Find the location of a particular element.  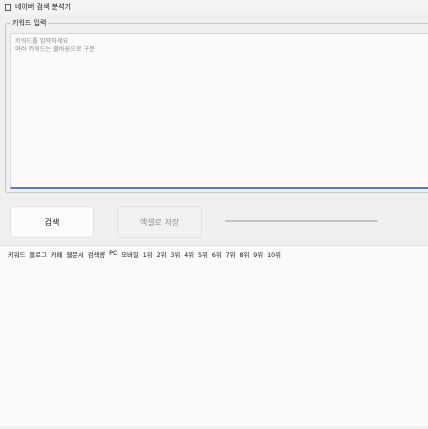

column-header: 5위 is located at coordinates (203, 254).